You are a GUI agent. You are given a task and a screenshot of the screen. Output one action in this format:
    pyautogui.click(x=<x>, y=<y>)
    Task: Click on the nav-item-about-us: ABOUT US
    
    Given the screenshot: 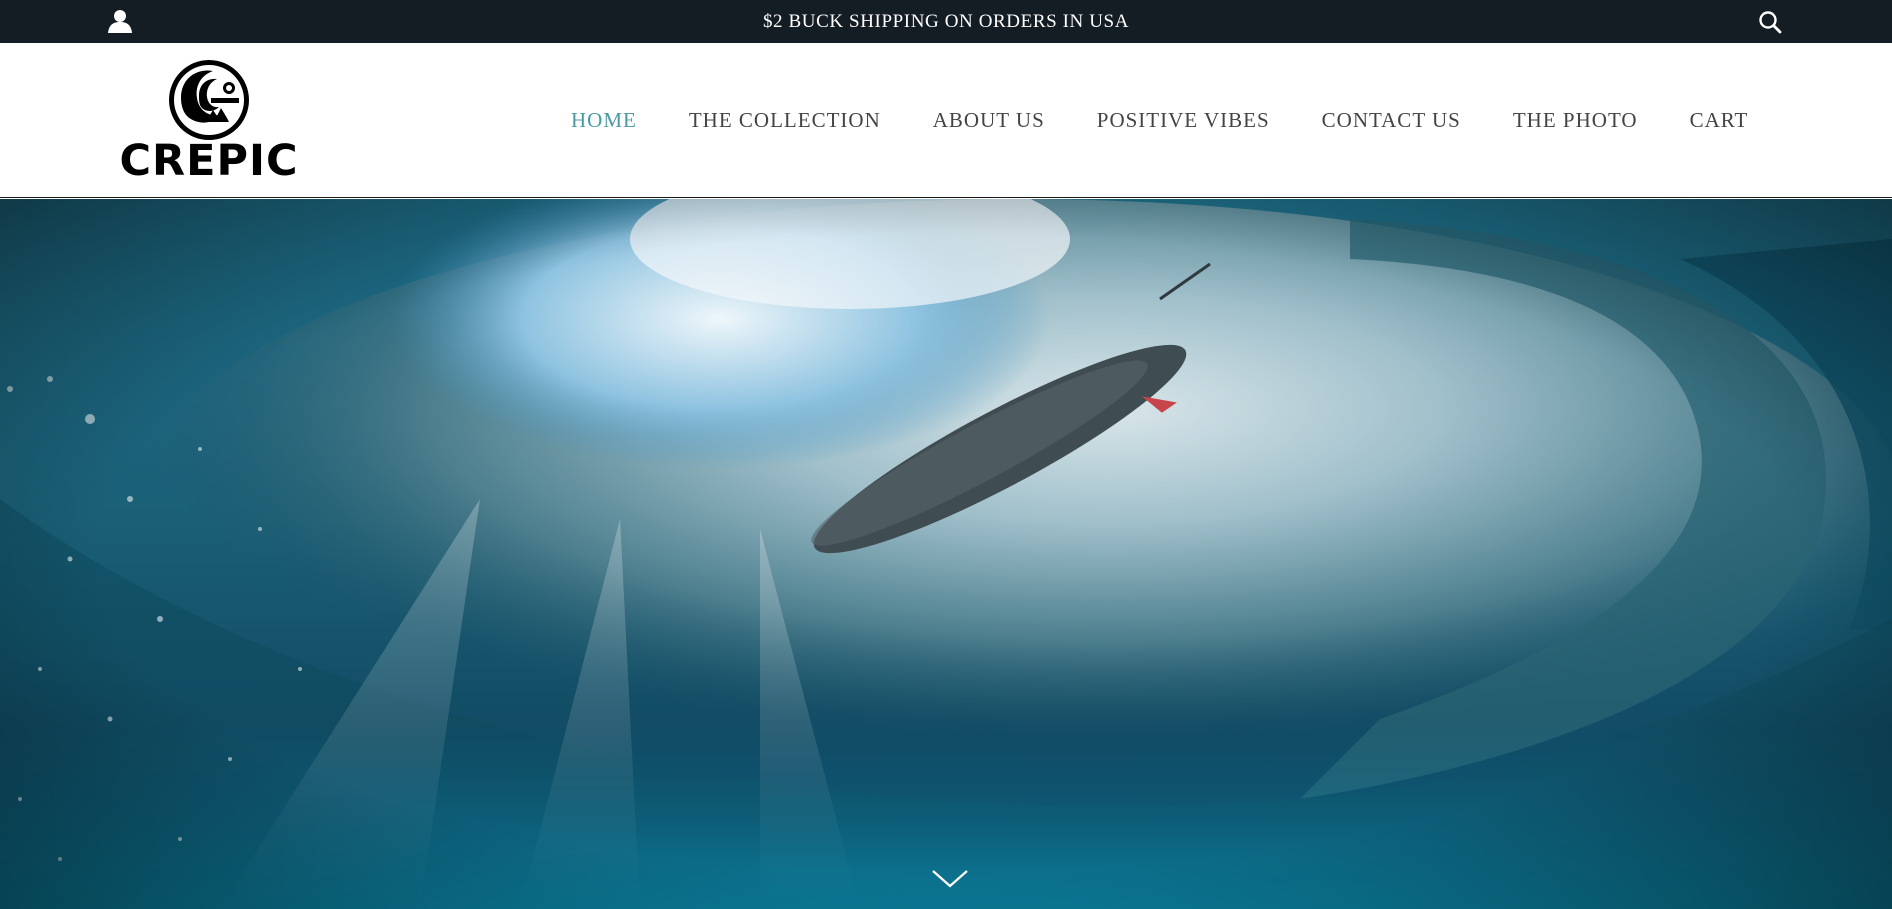 What is the action you would take?
    pyautogui.click(x=989, y=120)
    